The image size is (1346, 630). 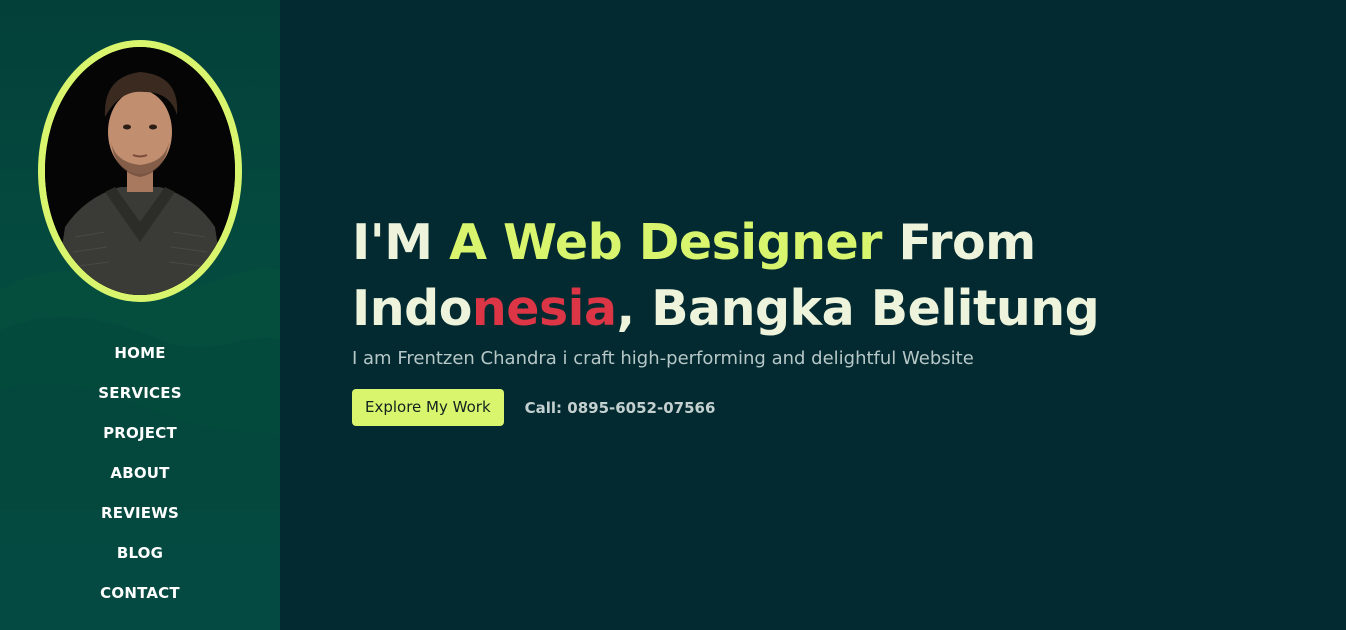 What do you see at coordinates (140, 513) in the screenshot?
I see `nav-link-reviews: REVIEWS` at bounding box center [140, 513].